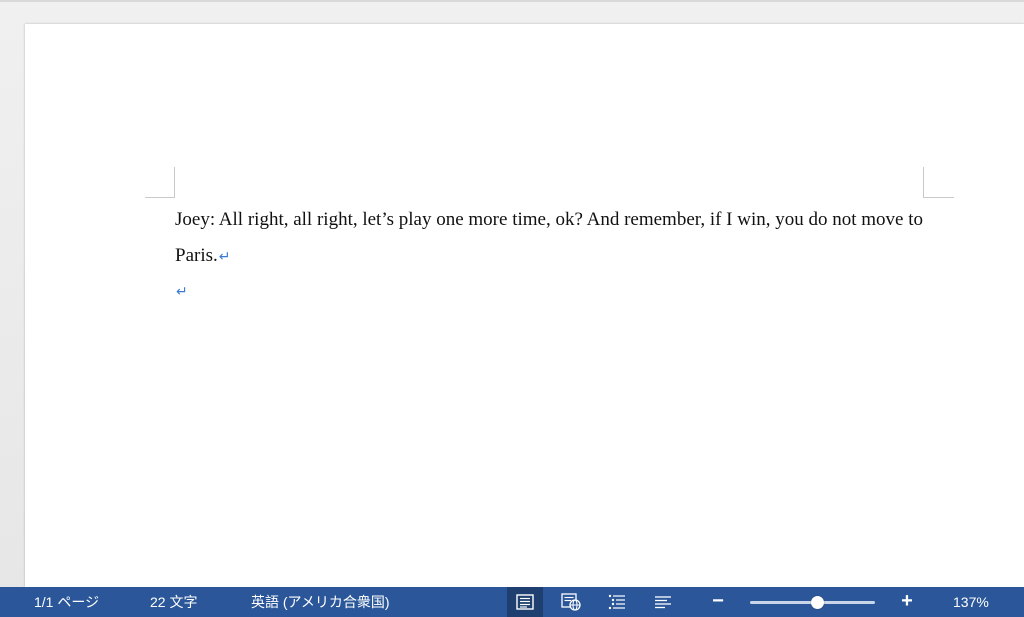  What do you see at coordinates (718, 602) in the screenshot?
I see `zoom-out-button: −` at bounding box center [718, 602].